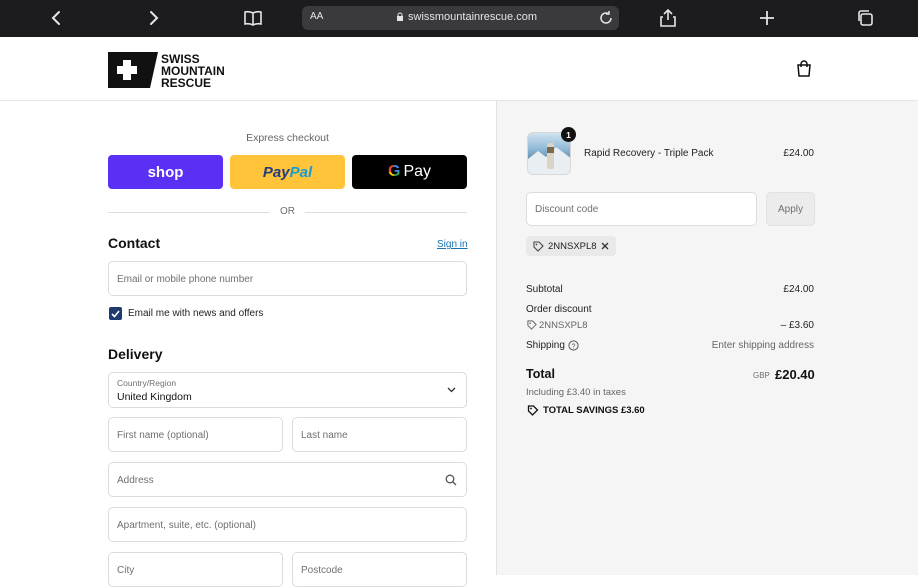  What do you see at coordinates (798, 153) in the screenshot?
I see `product-price: £24.00` at bounding box center [798, 153].